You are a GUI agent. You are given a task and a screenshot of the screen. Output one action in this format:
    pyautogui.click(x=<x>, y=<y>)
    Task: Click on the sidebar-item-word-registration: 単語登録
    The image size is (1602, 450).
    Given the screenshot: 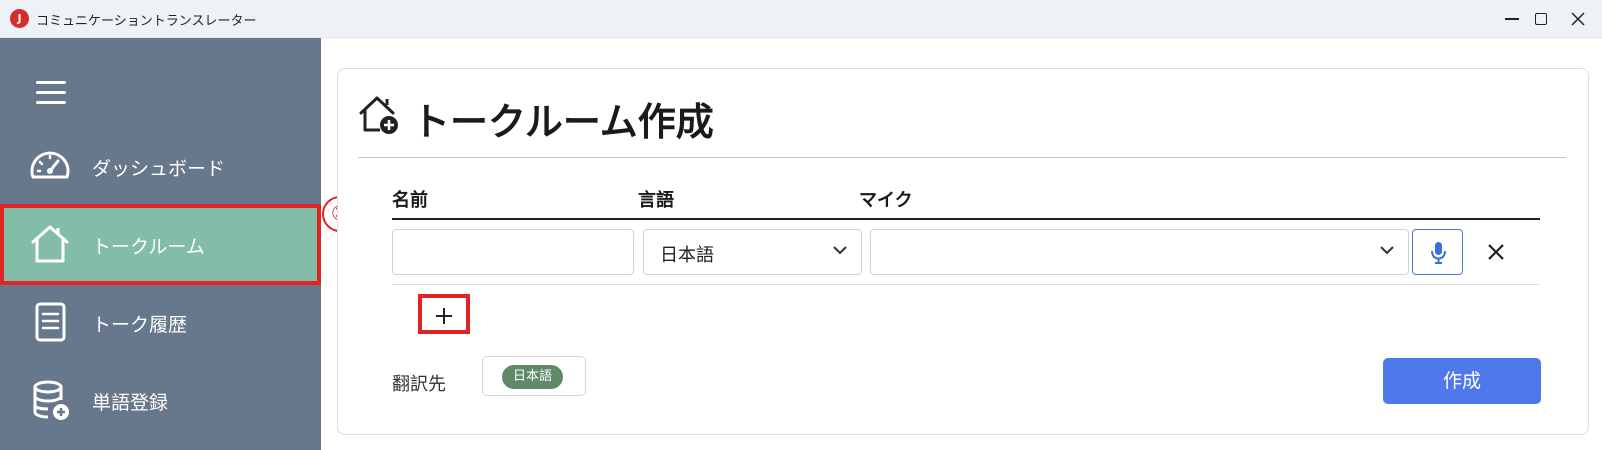 What is the action you would take?
    pyautogui.click(x=160, y=400)
    